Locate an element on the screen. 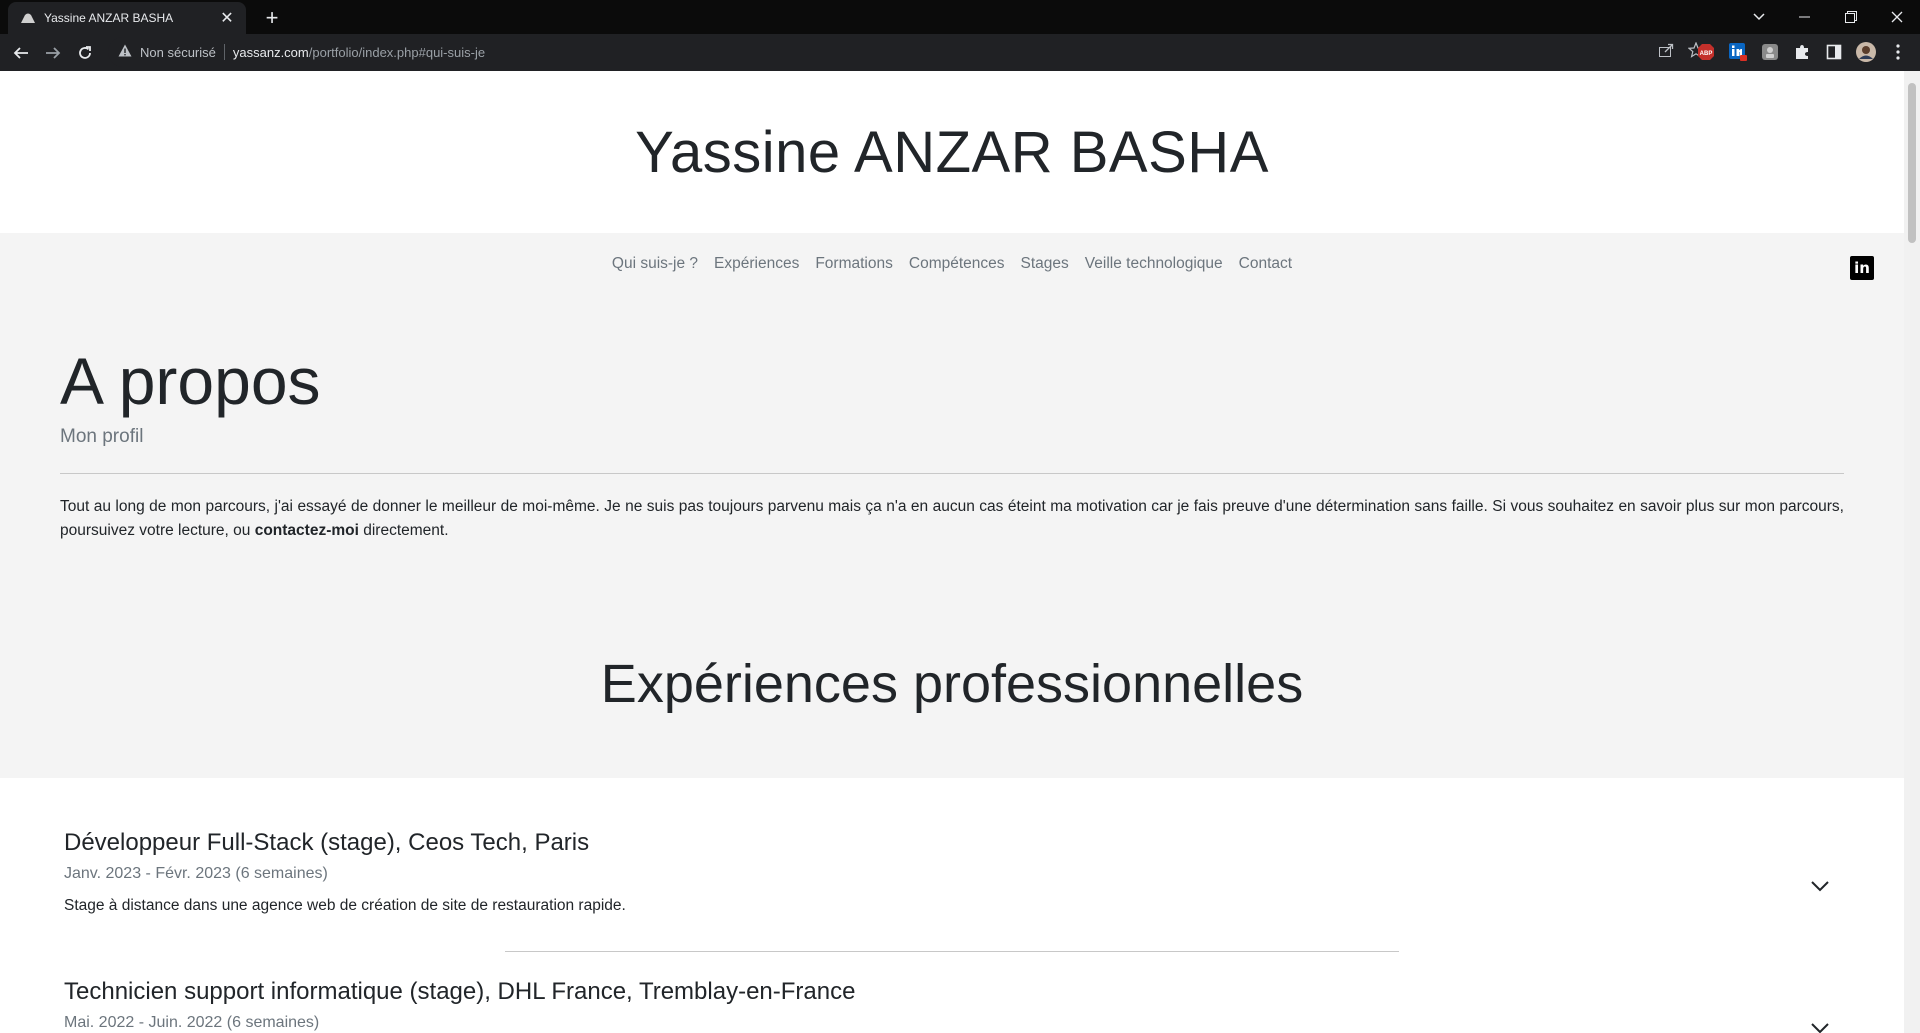 The width and height of the screenshot is (1920, 1033). url-path: /portfolio/index.php#qui-suis-je is located at coordinates (397, 52).